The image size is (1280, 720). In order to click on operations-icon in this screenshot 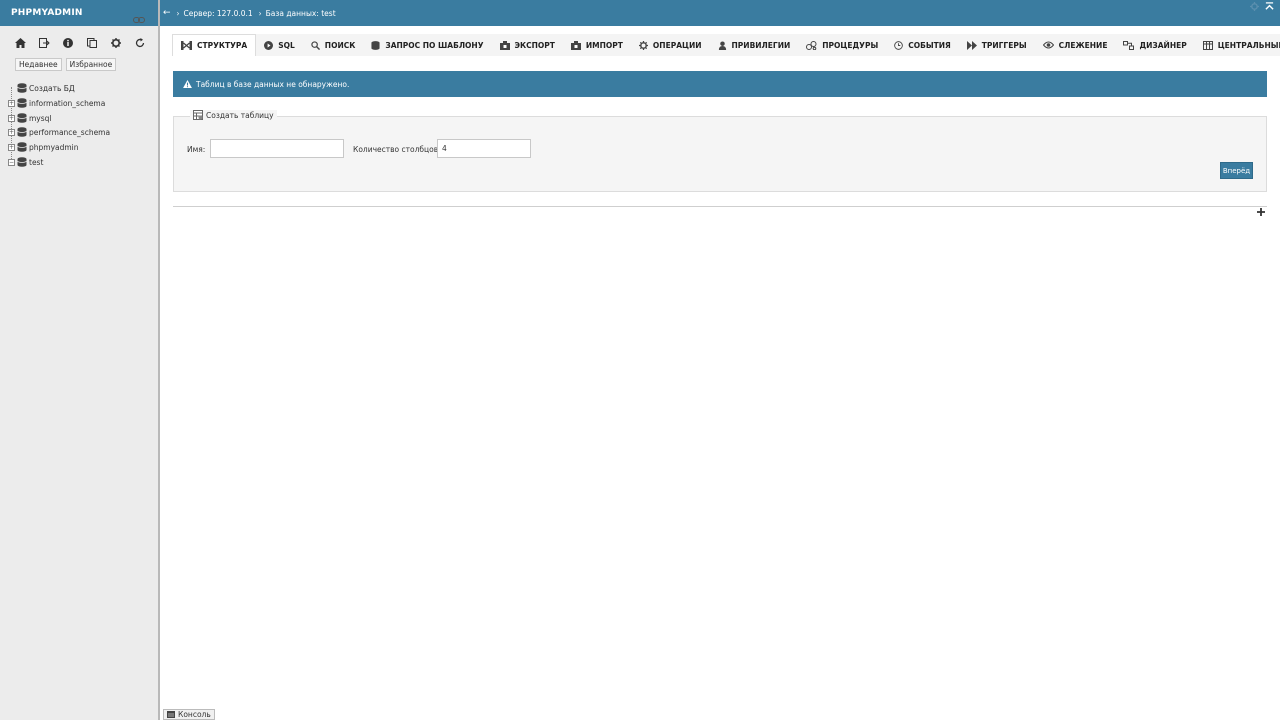, I will do `click(643, 45)`.